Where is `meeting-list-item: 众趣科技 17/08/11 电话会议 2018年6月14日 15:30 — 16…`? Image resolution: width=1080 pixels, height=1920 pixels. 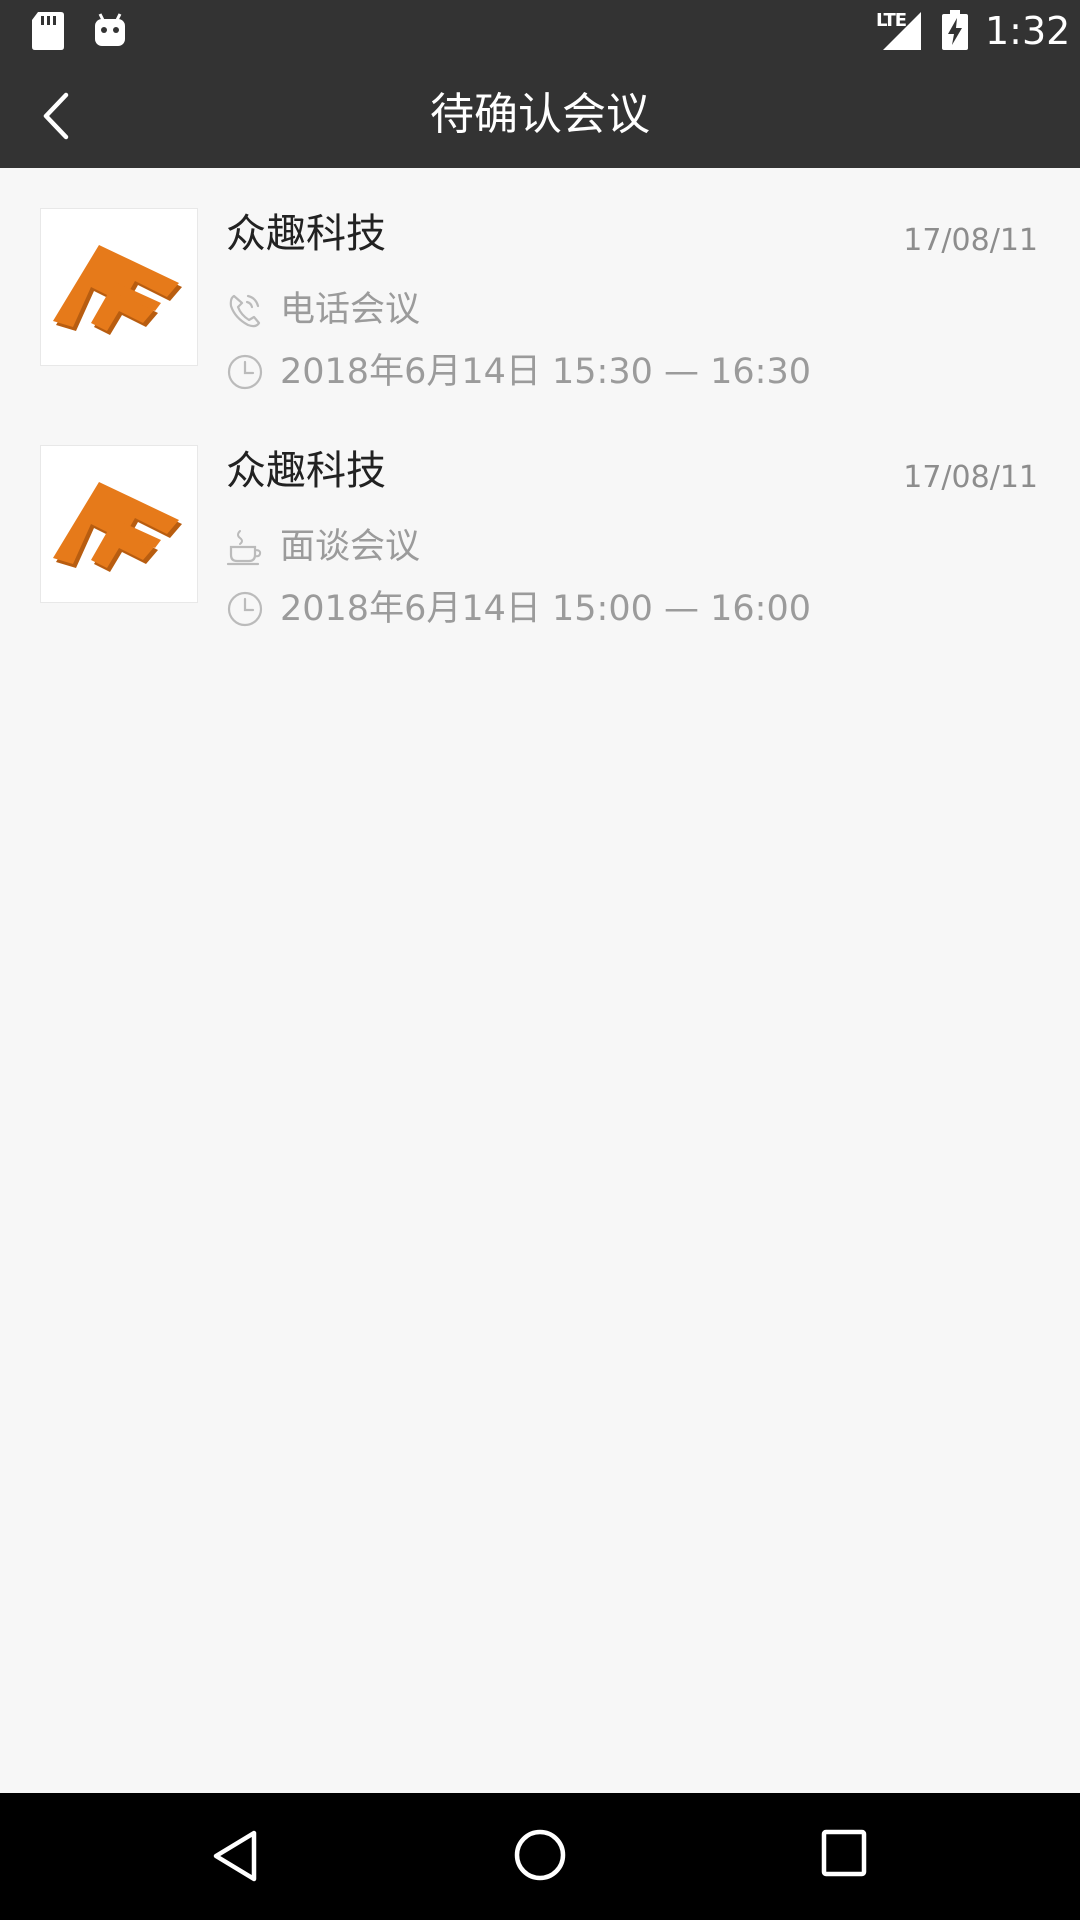 meeting-list-item: 众趣科技 17/08/11 电话会议 2018年6月14日 15:30 — 16… is located at coordinates (540, 286).